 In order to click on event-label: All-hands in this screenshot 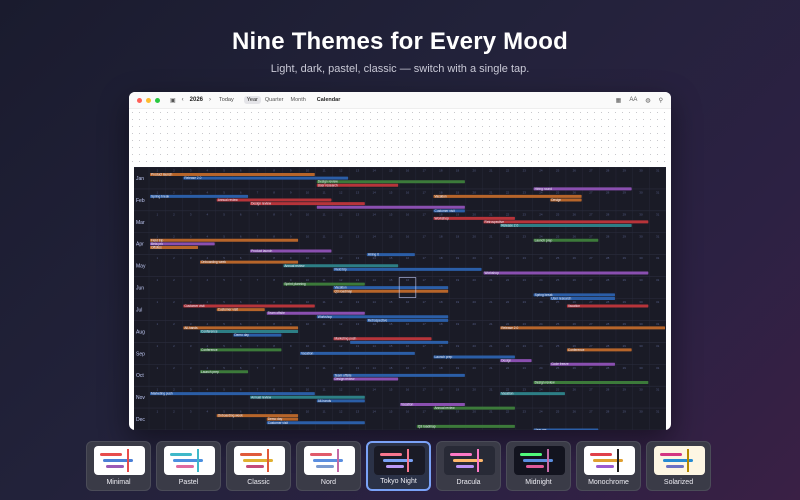, I will do `click(325, 401)`.